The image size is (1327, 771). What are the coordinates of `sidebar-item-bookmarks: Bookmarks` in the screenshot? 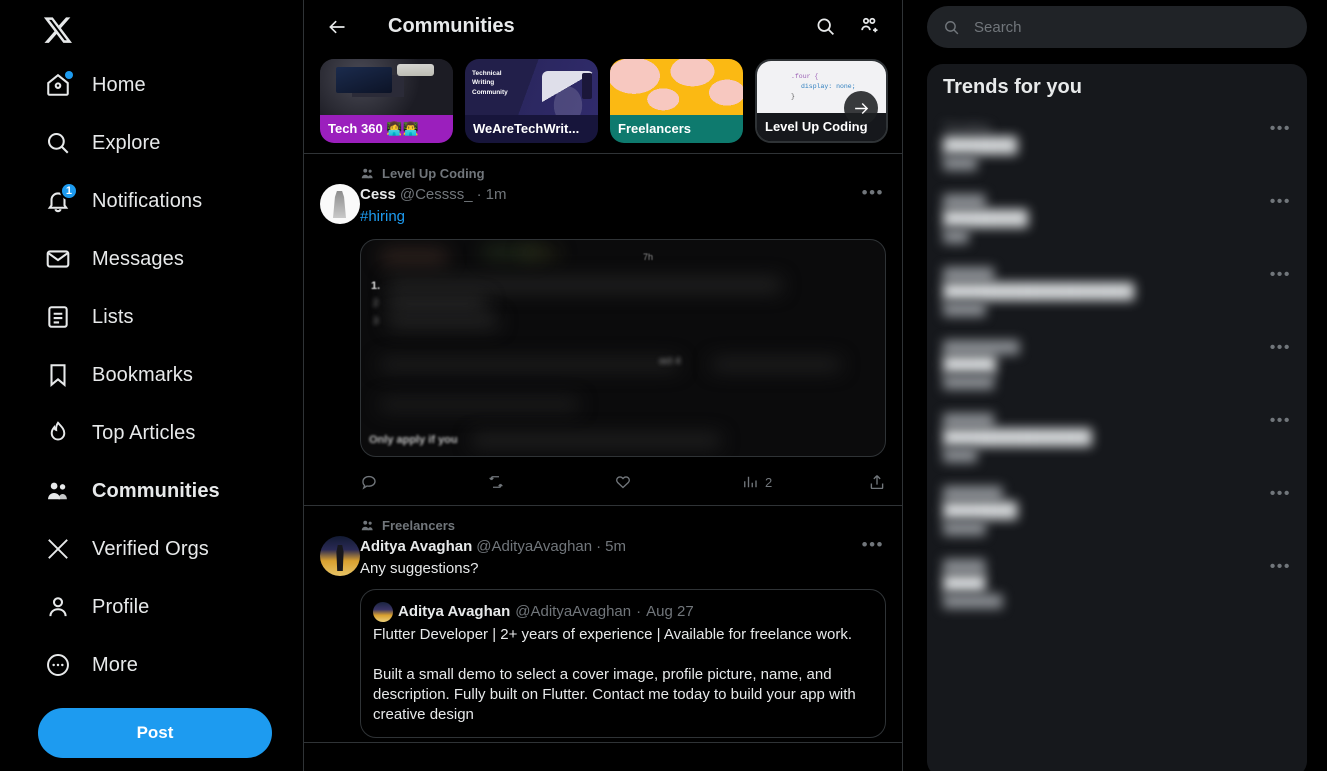 It's located at (120, 375).